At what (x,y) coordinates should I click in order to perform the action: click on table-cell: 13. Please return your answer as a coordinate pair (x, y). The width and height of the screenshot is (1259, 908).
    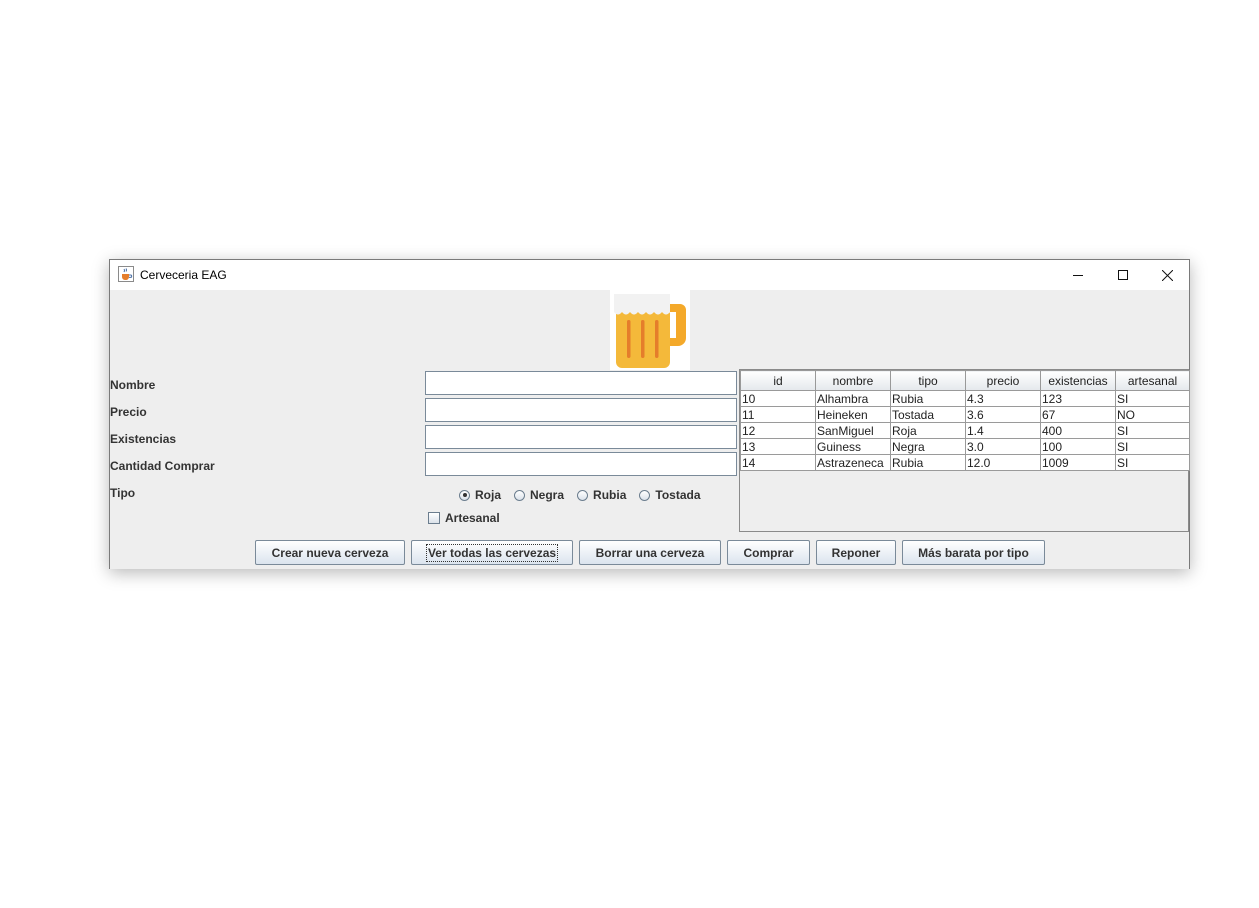
    Looking at the image, I should click on (778, 446).